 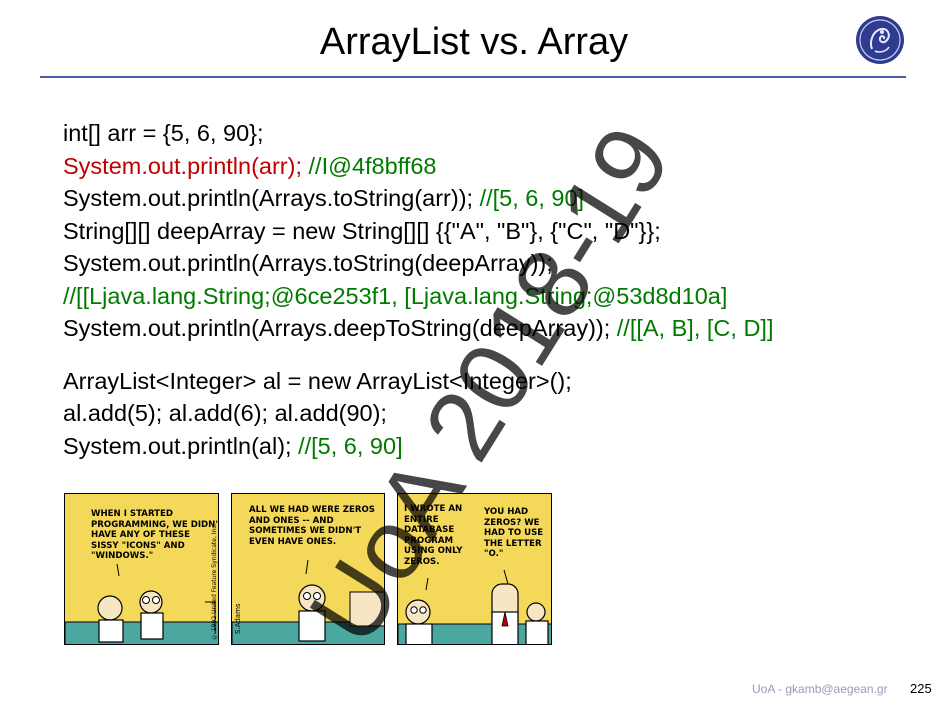 What do you see at coordinates (369, 165) in the screenshot?
I see `code-comment: //I@4f8bff68` at bounding box center [369, 165].